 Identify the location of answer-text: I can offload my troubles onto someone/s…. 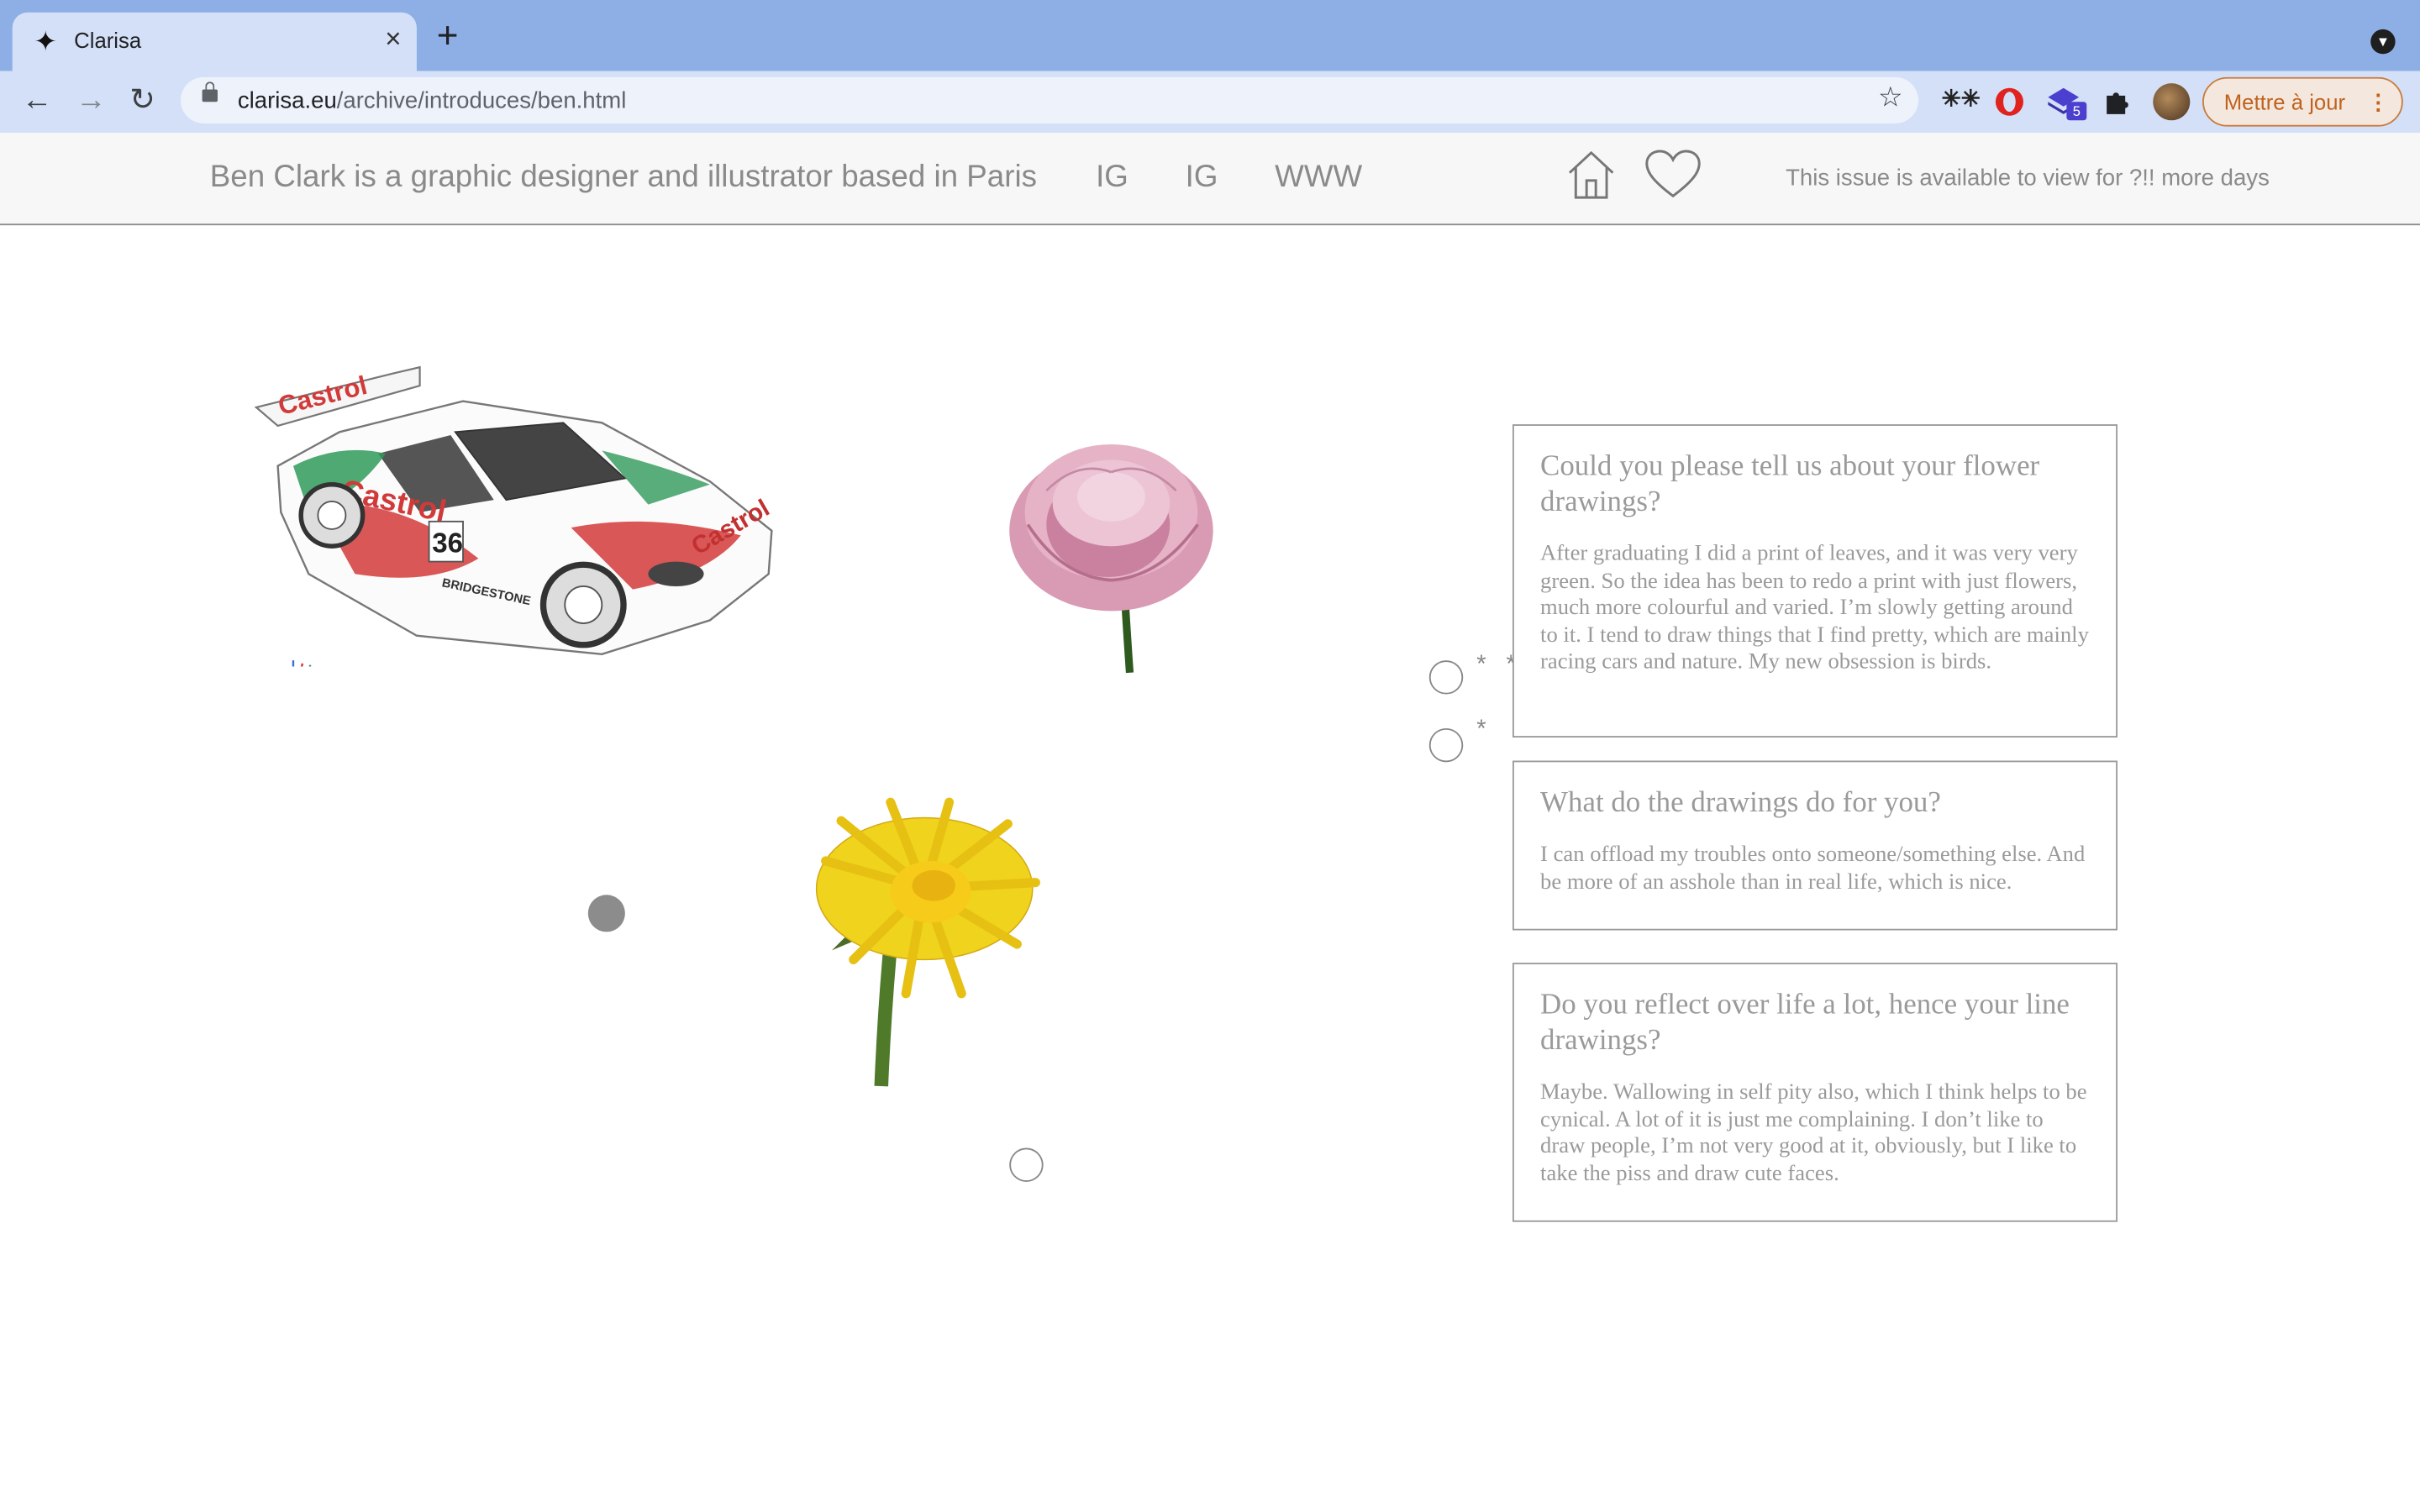
(1813, 868).